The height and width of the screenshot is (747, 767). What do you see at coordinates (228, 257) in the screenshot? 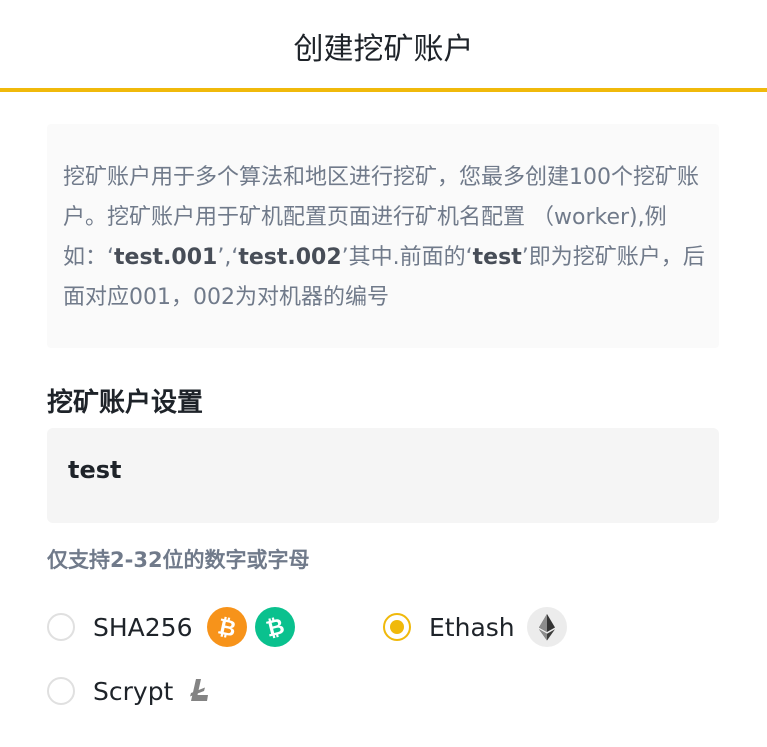
I see `info-segment: ’,‘` at bounding box center [228, 257].